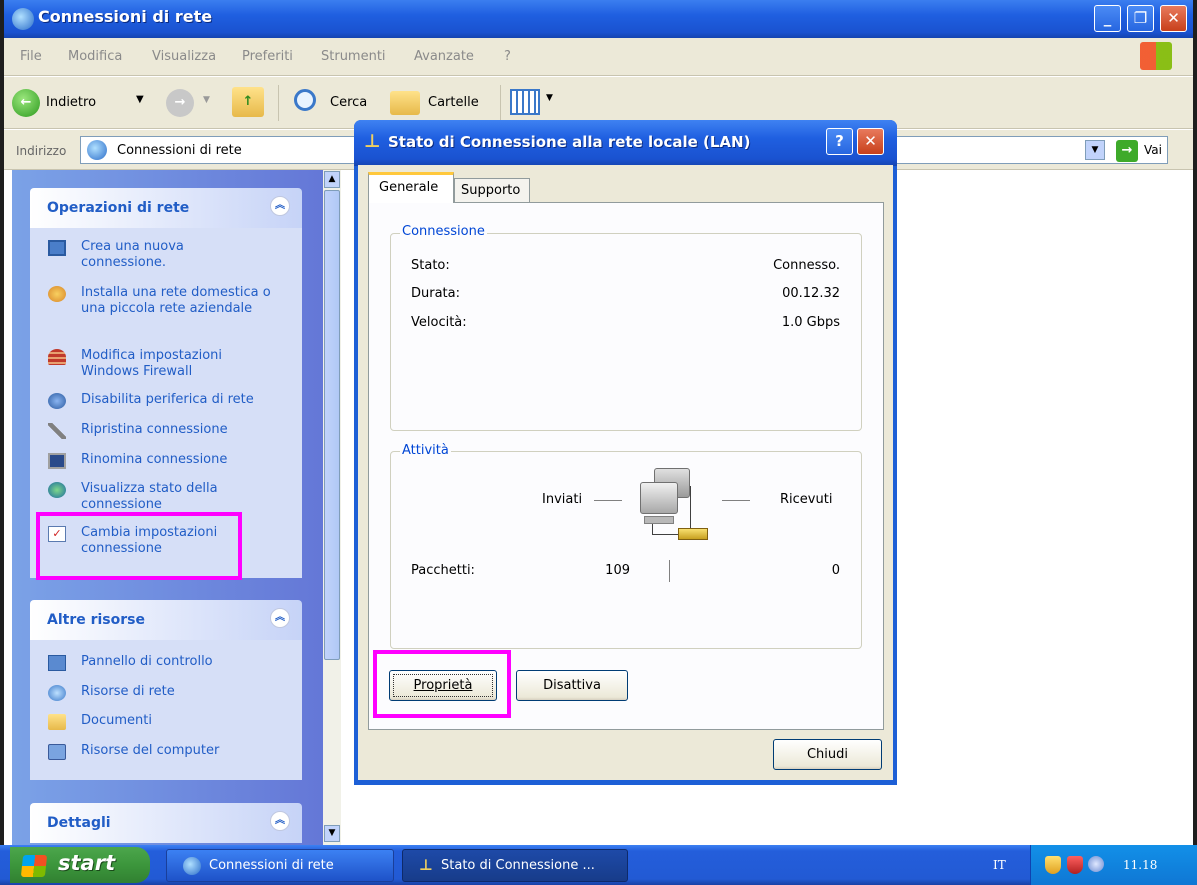  I want to click on go-button: → Vai, so click(1147, 150).